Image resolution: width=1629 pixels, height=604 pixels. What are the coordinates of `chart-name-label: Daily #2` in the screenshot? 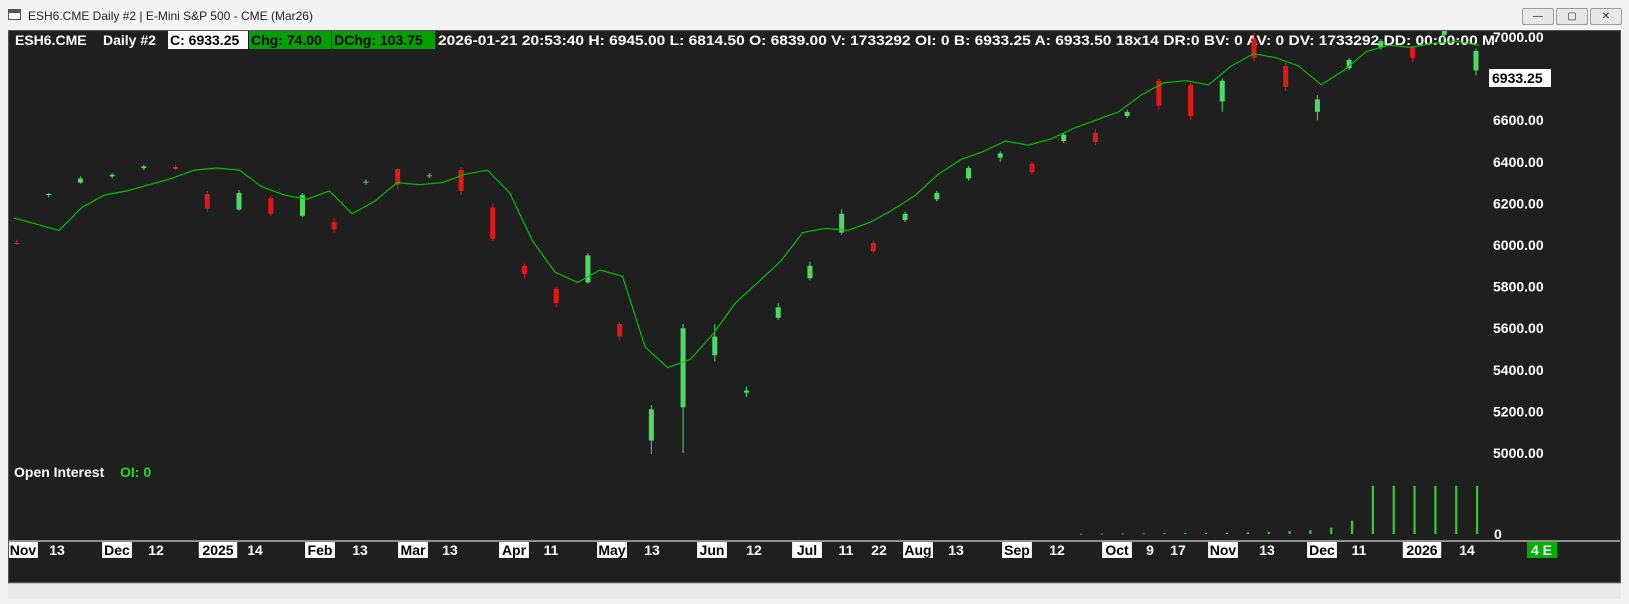 It's located at (129, 40).